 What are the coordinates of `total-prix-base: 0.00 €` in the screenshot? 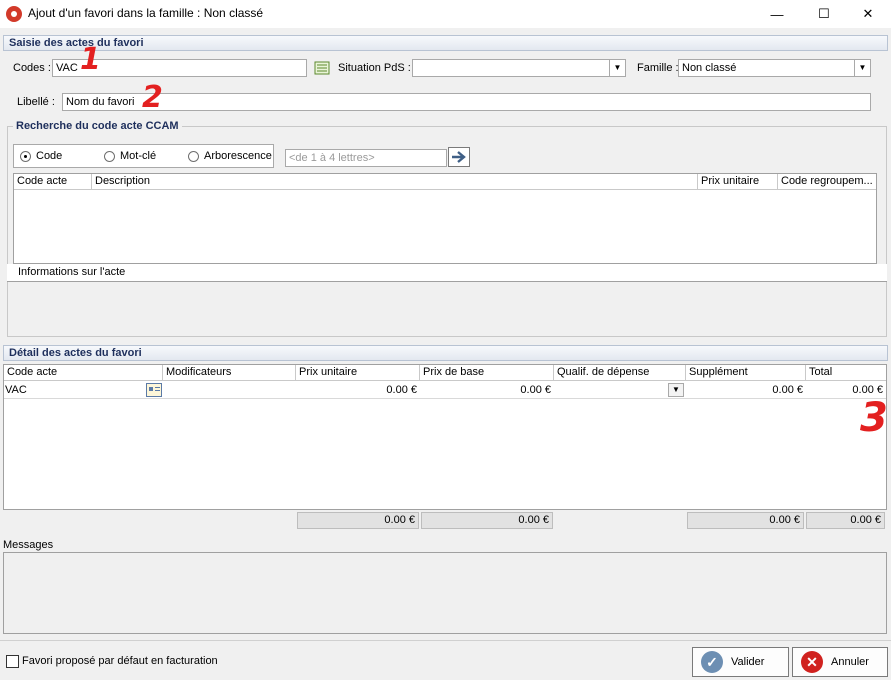 It's located at (487, 520).